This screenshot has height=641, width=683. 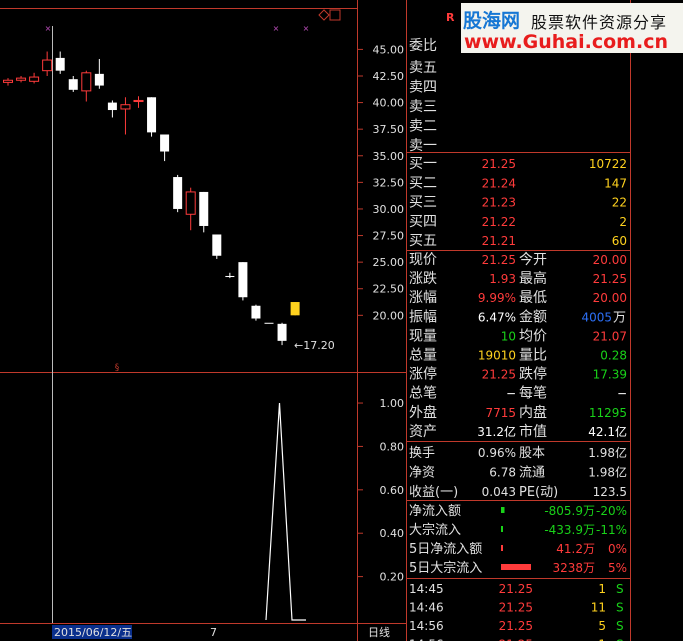 What do you see at coordinates (502, 279) in the screenshot?
I see `stat-value: 1.93` at bounding box center [502, 279].